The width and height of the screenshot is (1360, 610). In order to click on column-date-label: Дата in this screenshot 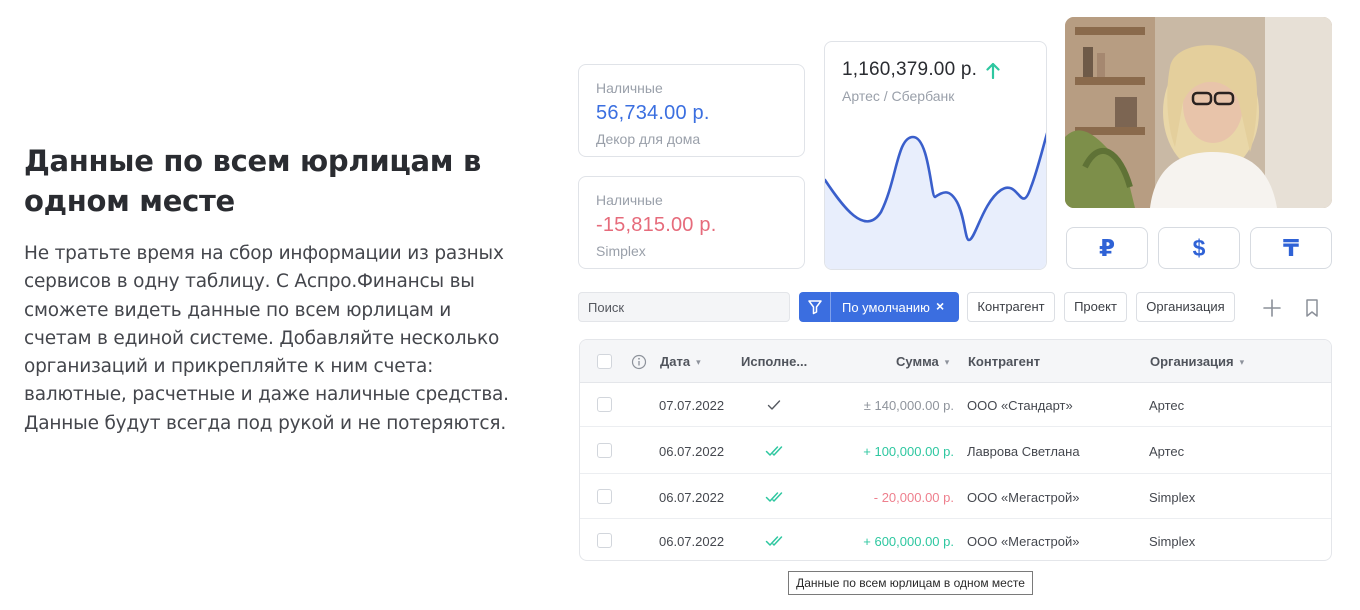, I will do `click(675, 361)`.